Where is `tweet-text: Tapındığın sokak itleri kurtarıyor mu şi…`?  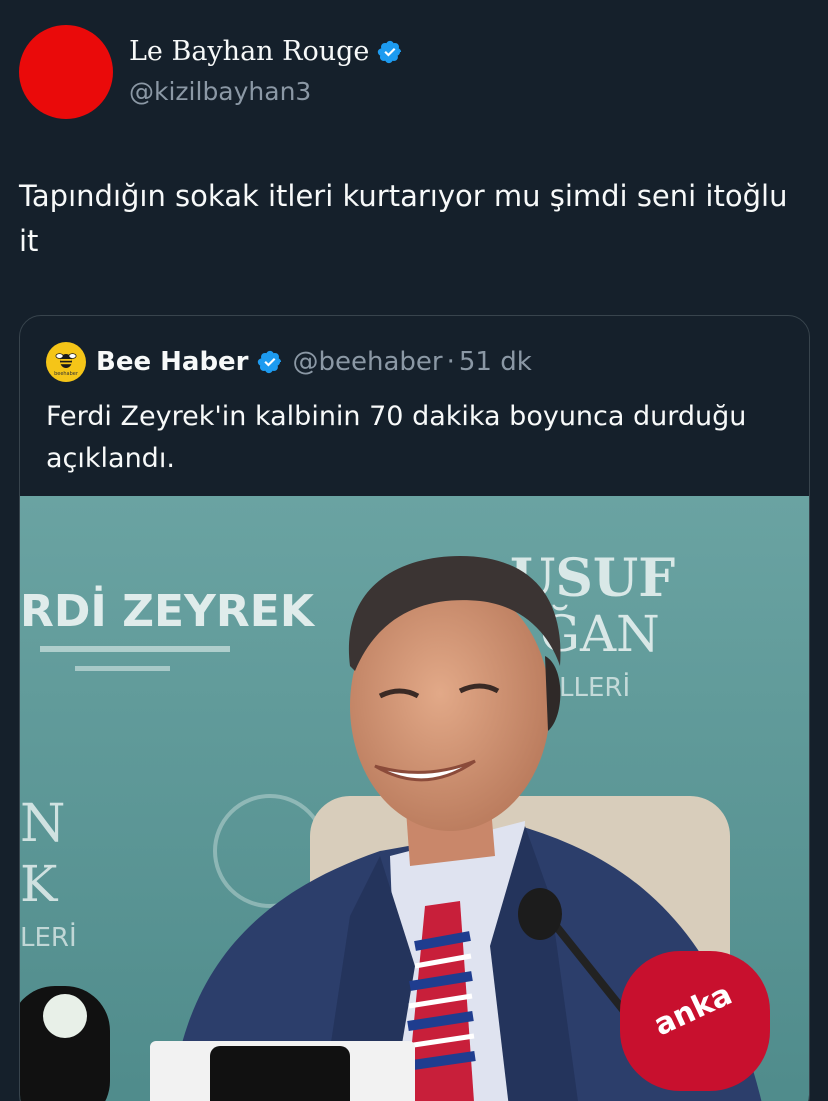 tweet-text: Tapındığın sokak itleri kurtarıyor mu şi… is located at coordinates (403, 218).